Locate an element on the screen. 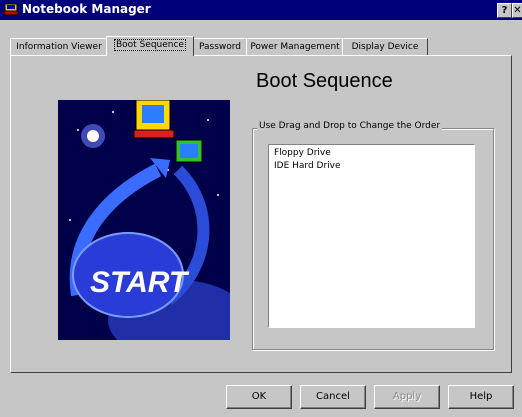  tab-label: Information Viewer is located at coordinates (59, 47).